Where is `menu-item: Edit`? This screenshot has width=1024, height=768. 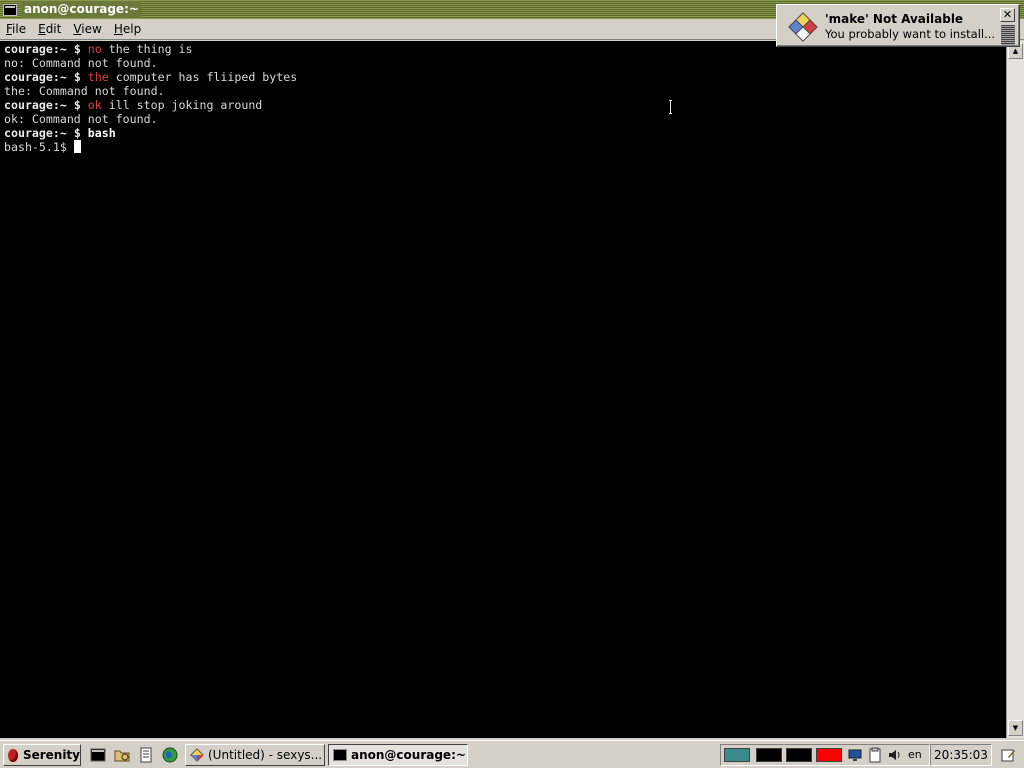 menu-item: Edit is located at coordinates (49, 29).